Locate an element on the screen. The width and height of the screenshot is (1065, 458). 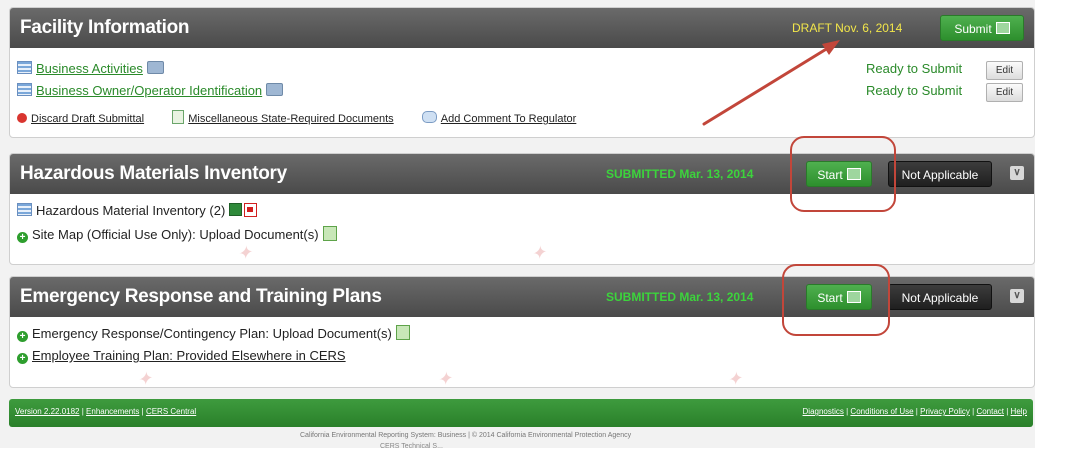
misc-documents-link: Miscellaneous State-Required Documents is located at coordinates (290, 119).